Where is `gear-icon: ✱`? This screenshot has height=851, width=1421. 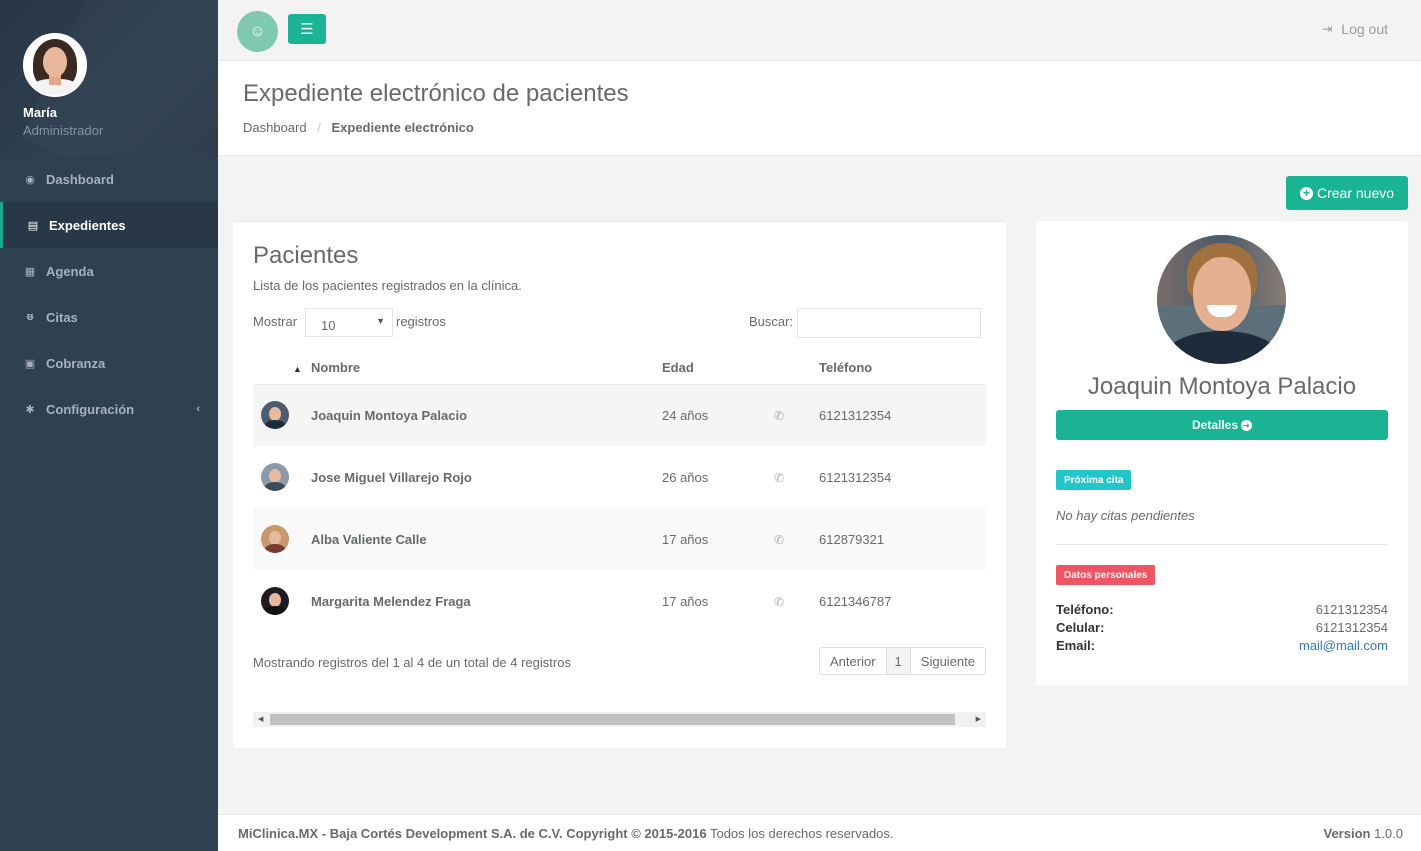
gear-icon: ✱ is located at coordinates (30, 409).